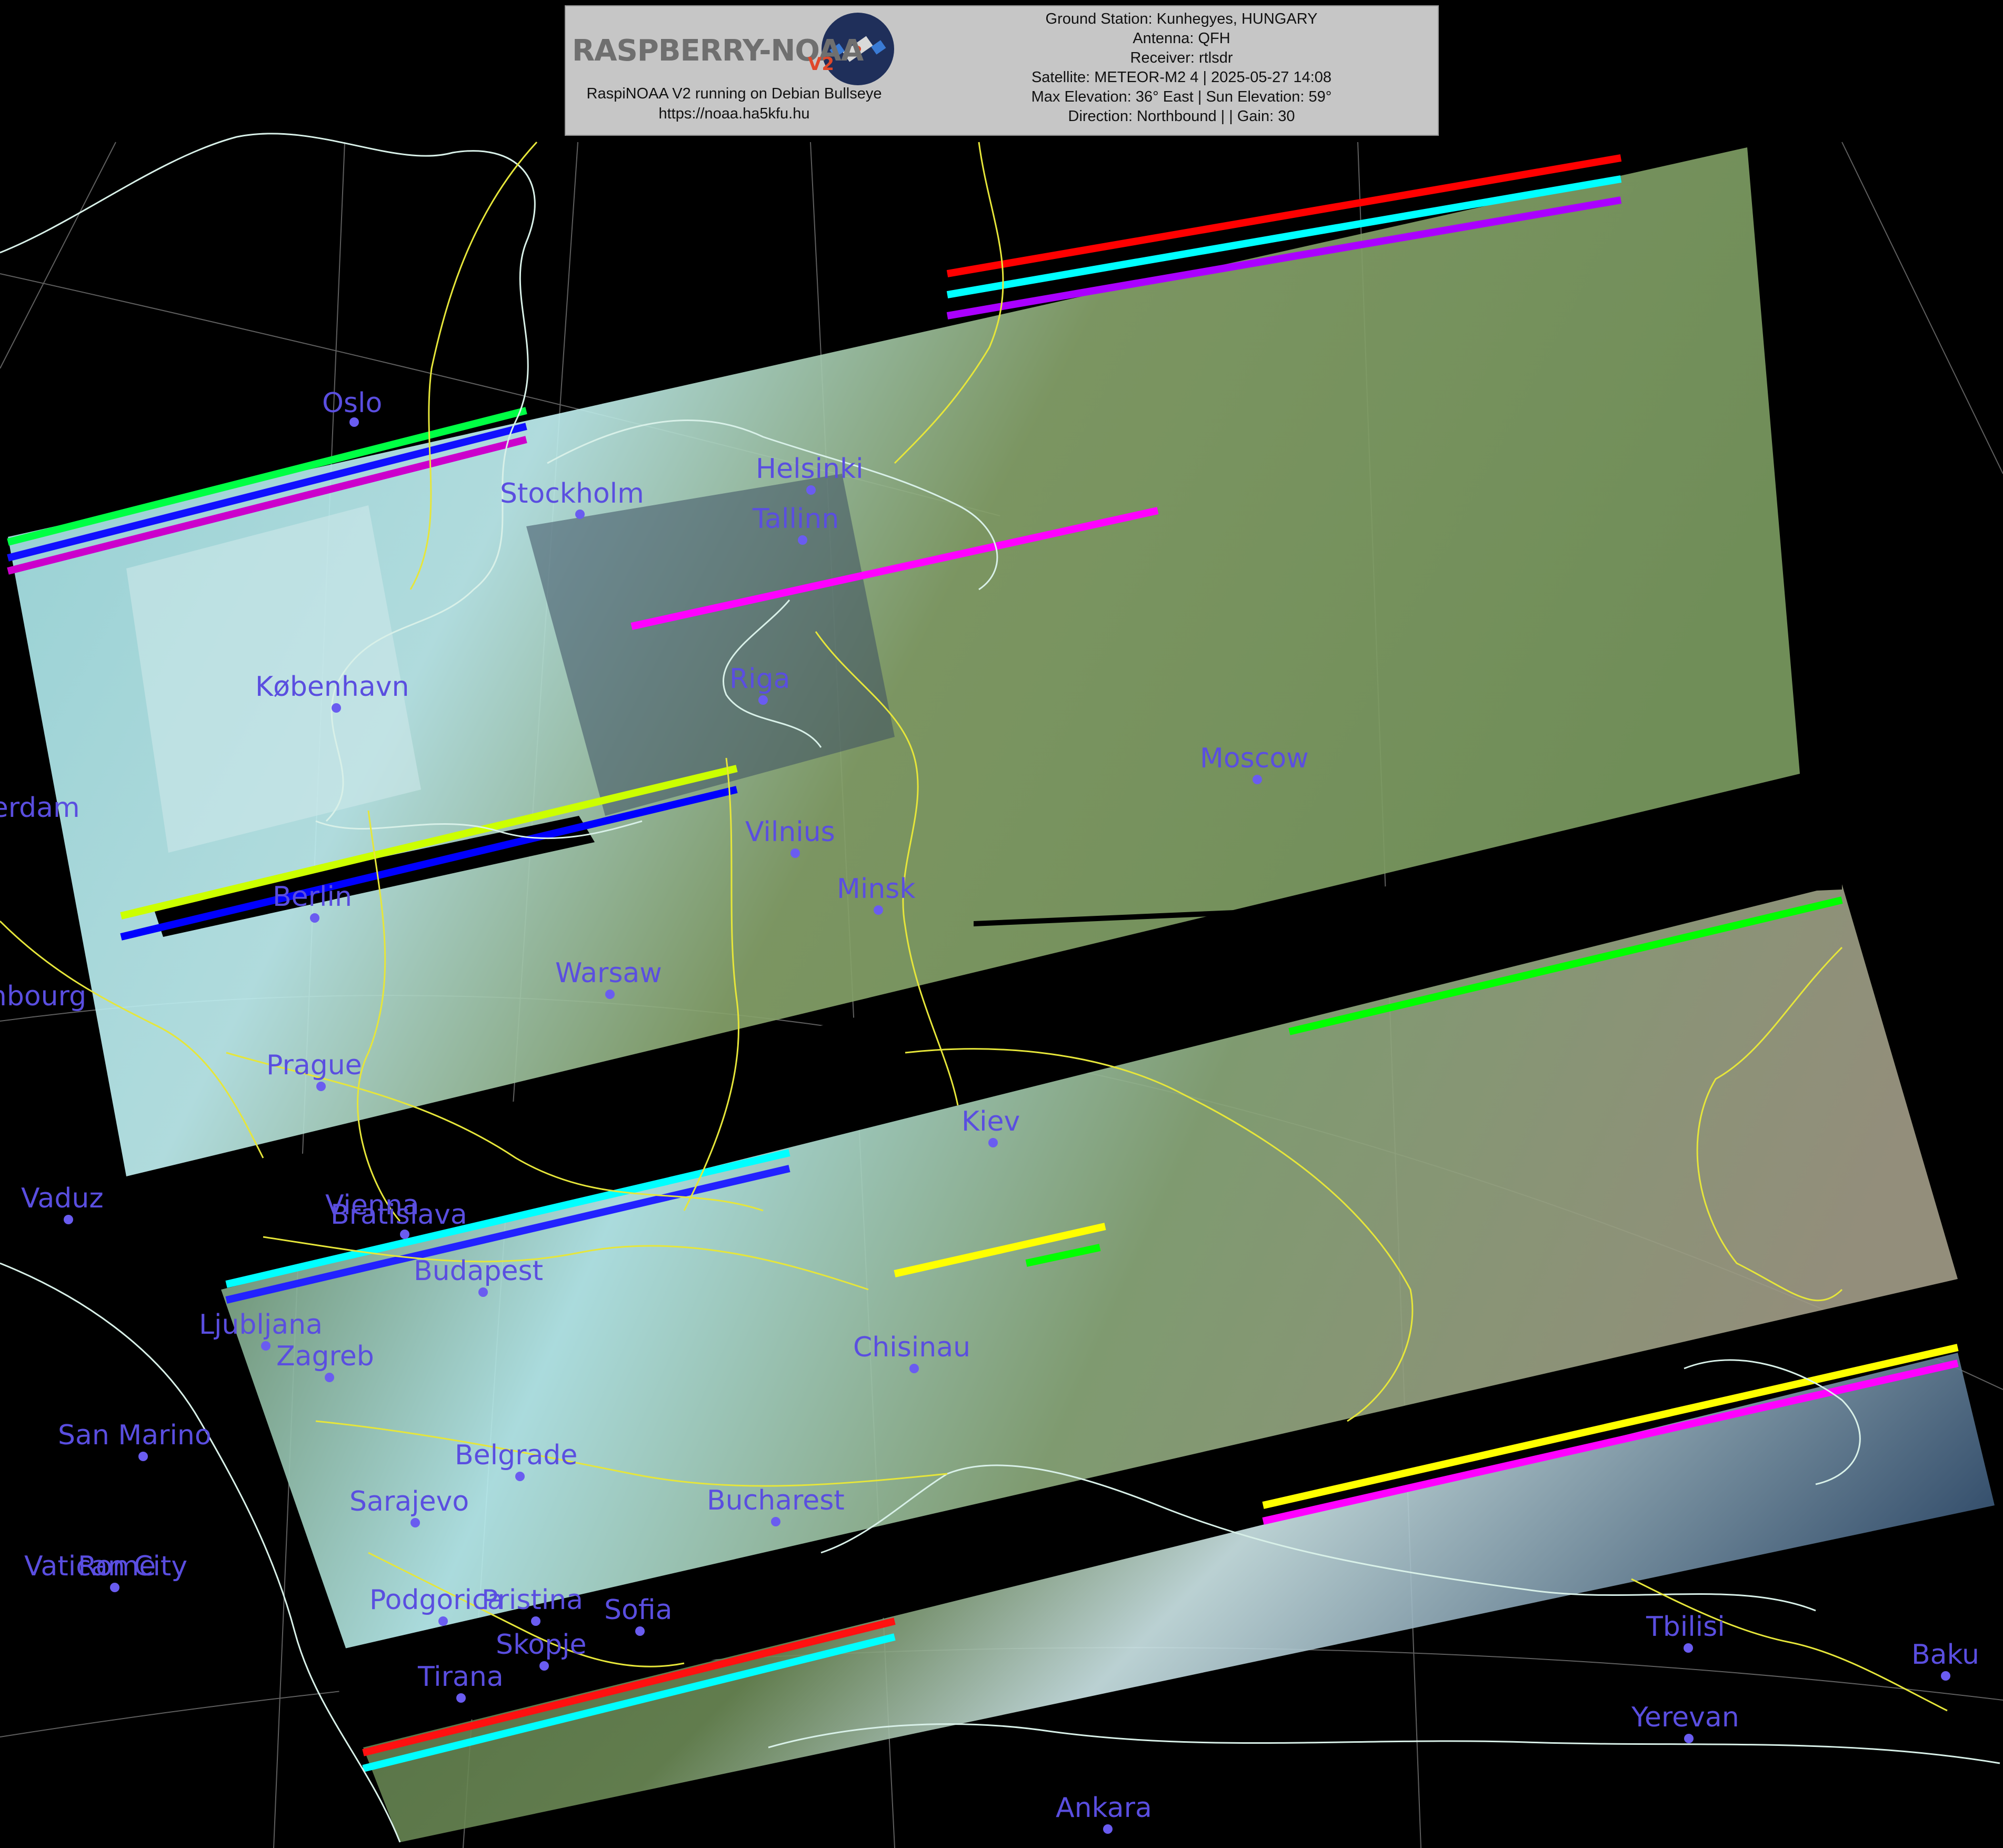 This screenshot has width=2003, height=1848. I want to click on svg-text: Moscow, so click(1254, 758).